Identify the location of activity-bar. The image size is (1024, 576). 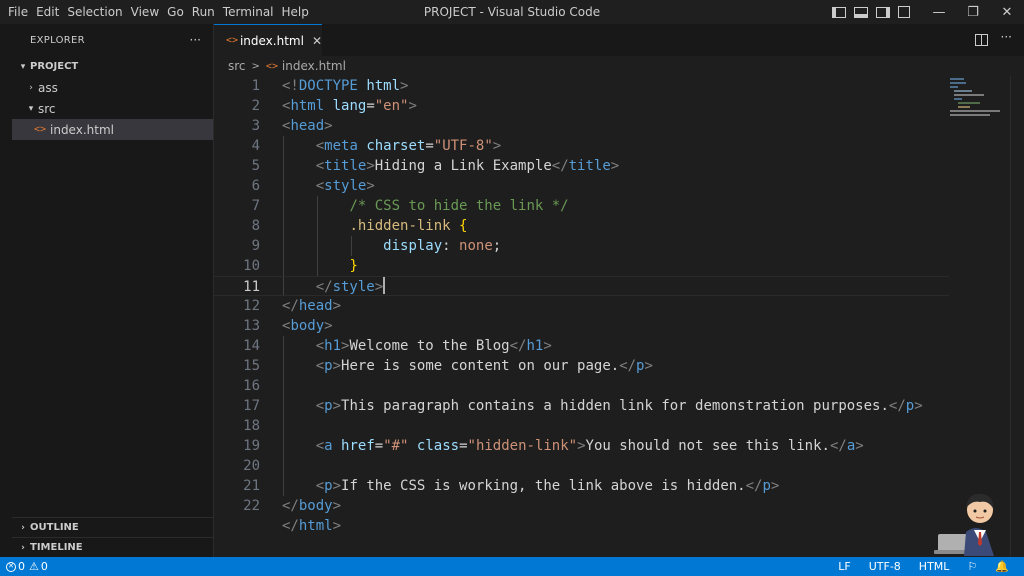
(6, 290).